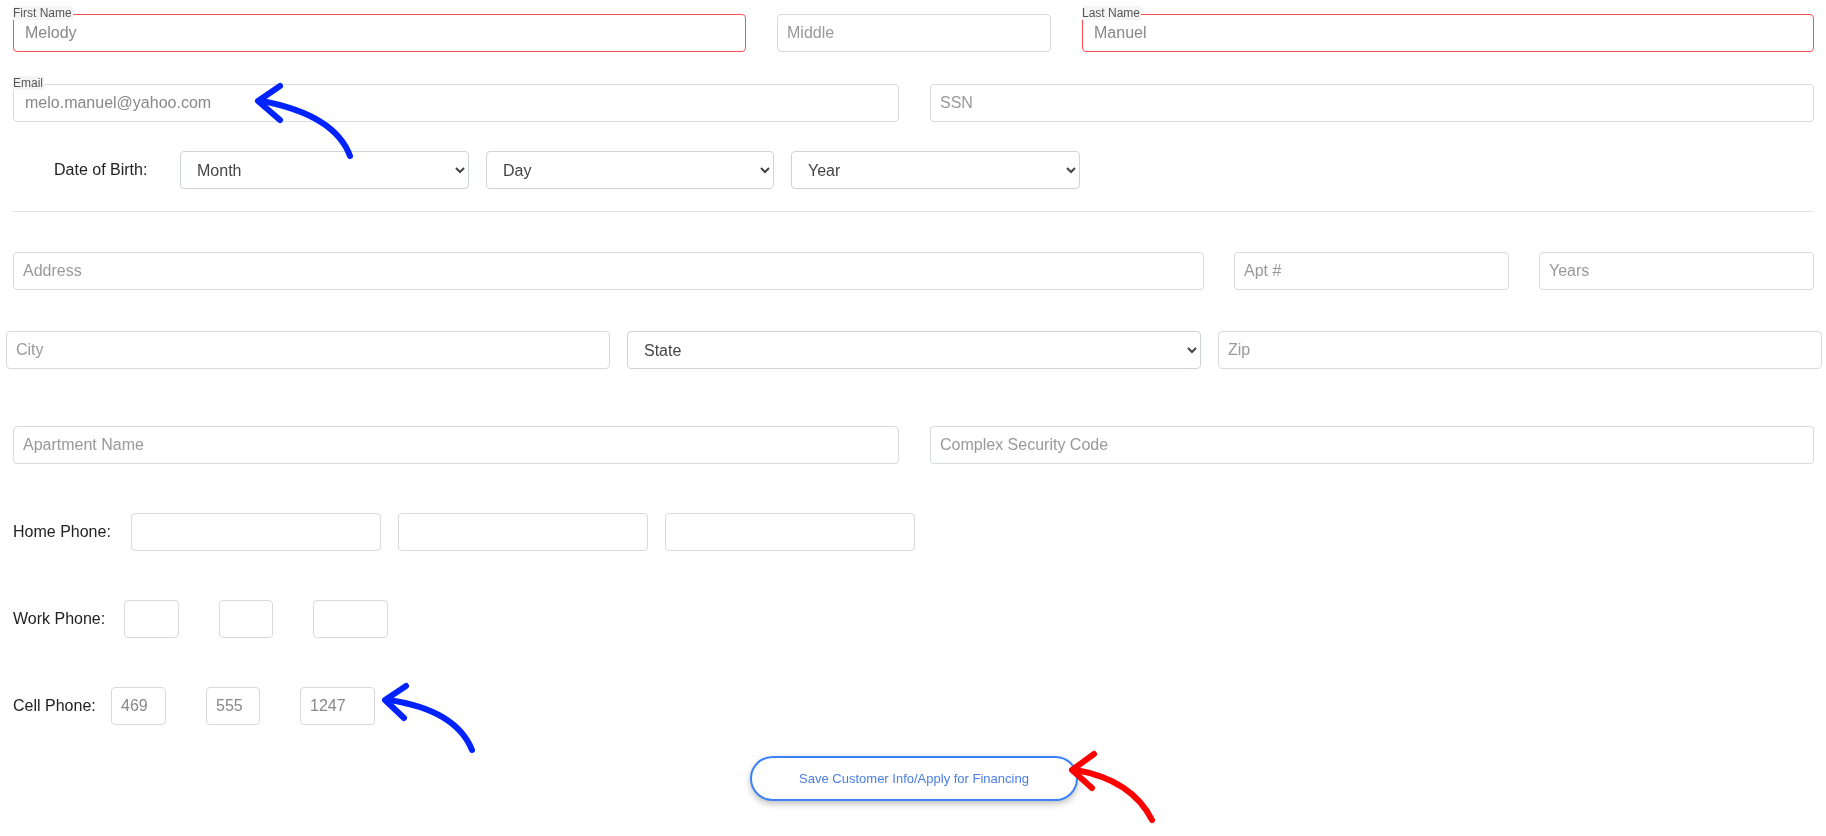 The width and height of the screenshot is (1826, 836). Describe the element at coordinates (138, 706) in the screenshot. I see `input-field: 469` at that location.